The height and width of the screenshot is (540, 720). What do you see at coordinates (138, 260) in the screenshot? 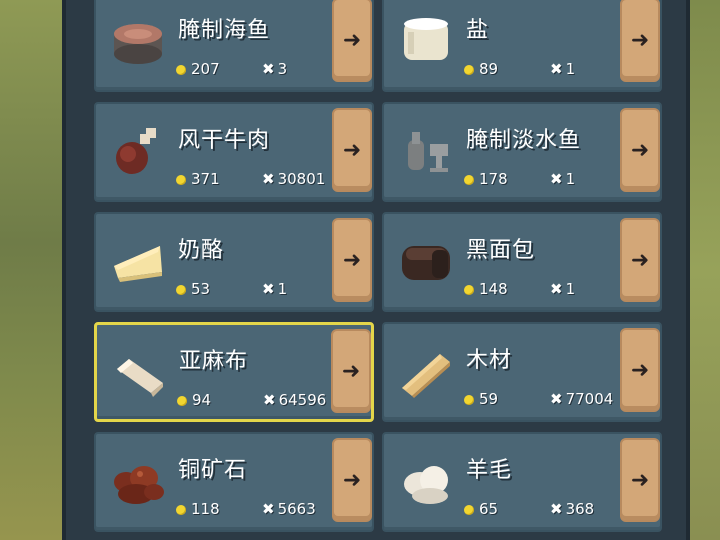
I see `cheese-icon` at bounding box center [138, 260].